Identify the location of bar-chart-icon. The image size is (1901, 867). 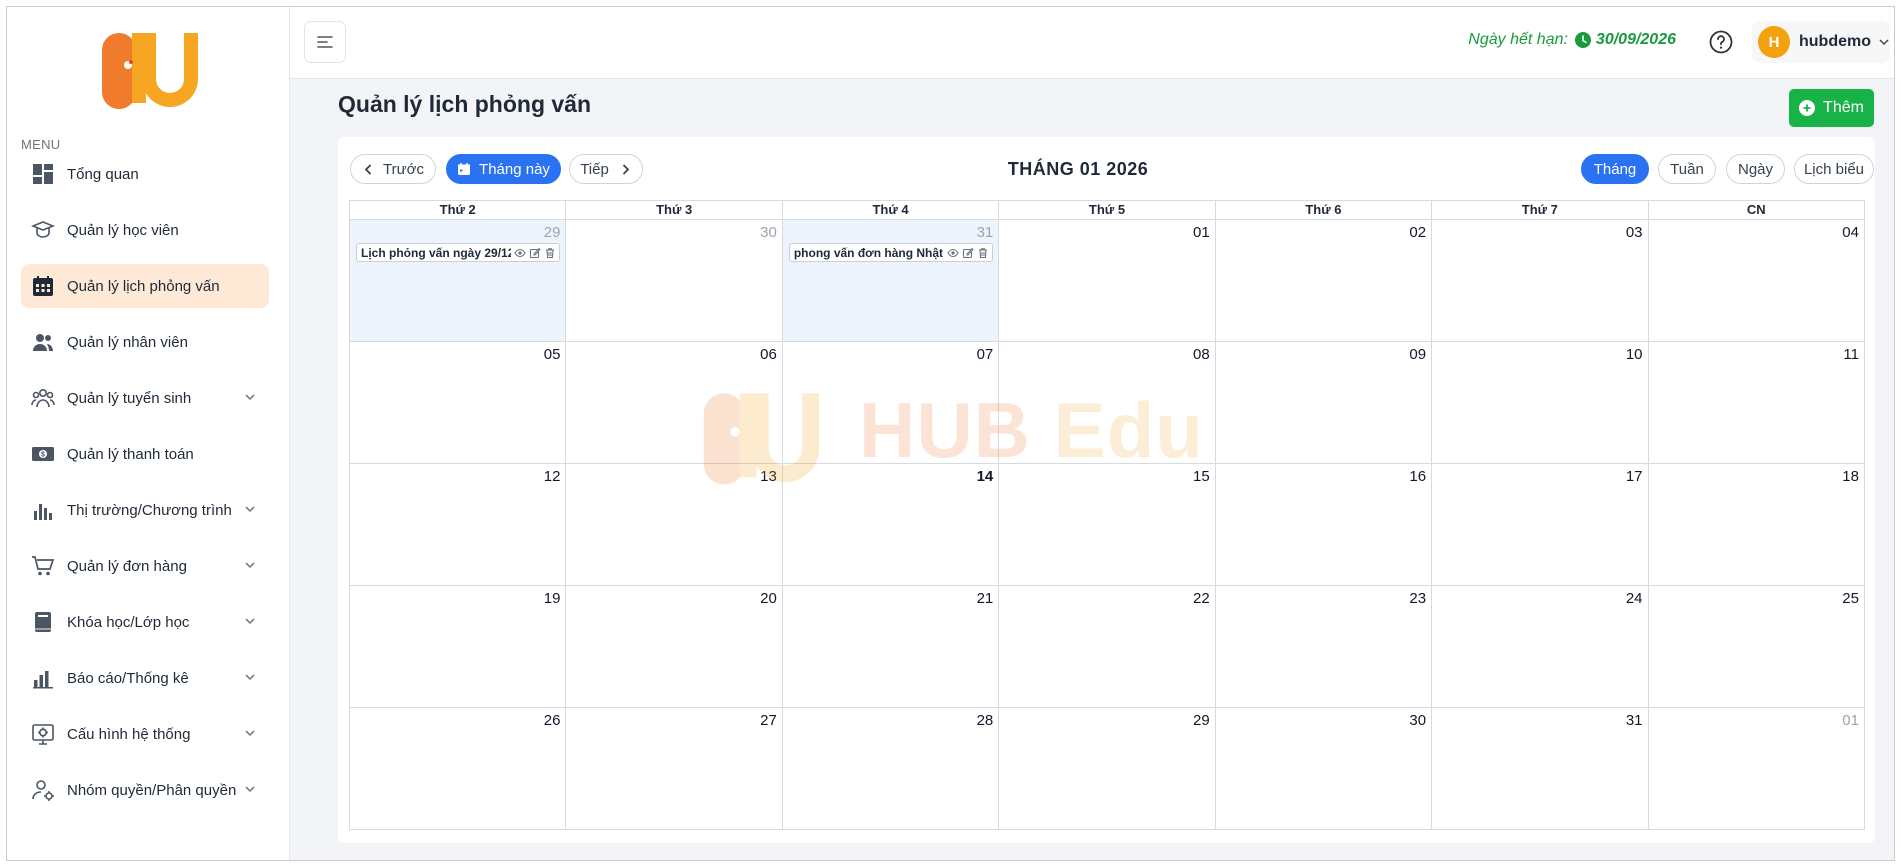
(43, 510).